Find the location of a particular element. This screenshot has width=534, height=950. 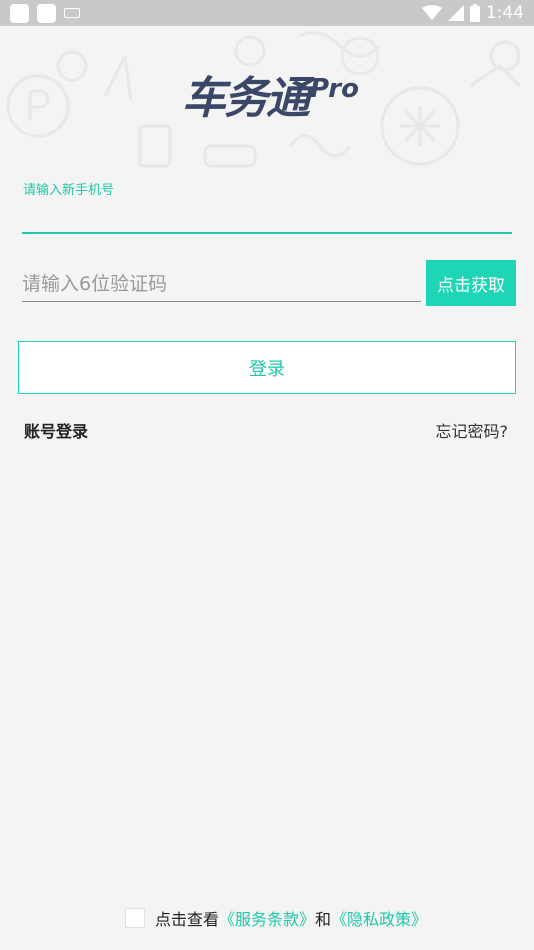

battery-icon is located at coordinates (474, 13).